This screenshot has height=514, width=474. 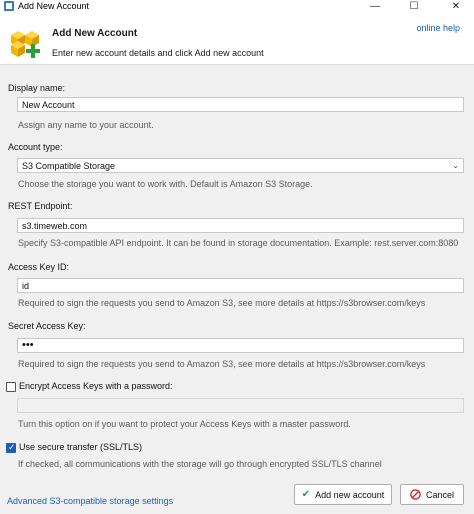 What do you see at coordinates (439, 494) in the screenshot?
I see `cancel-label: Cancel` at bounding box center [439, 494].